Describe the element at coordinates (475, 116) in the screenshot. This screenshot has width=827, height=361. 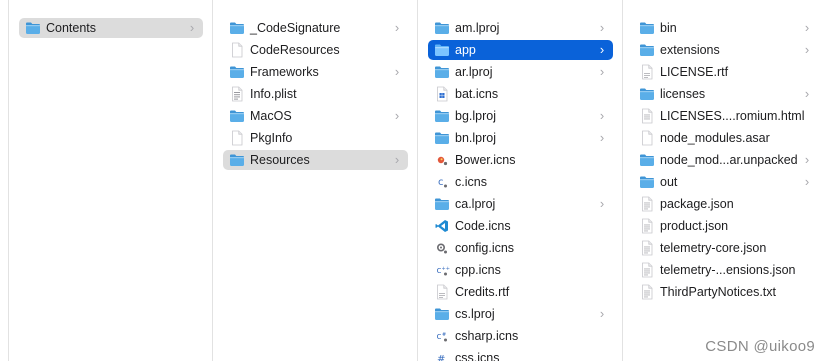
I see `list-item-label: bg.lproj` at that location.